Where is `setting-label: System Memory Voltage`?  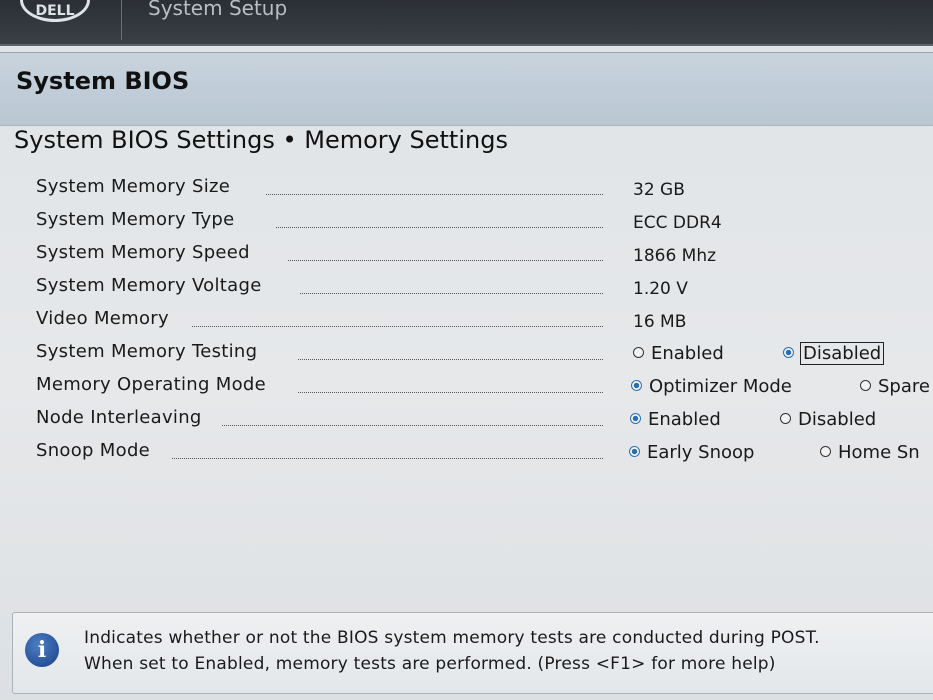 setting-label: System Memory Voltage is located at coordinates (149, 285).